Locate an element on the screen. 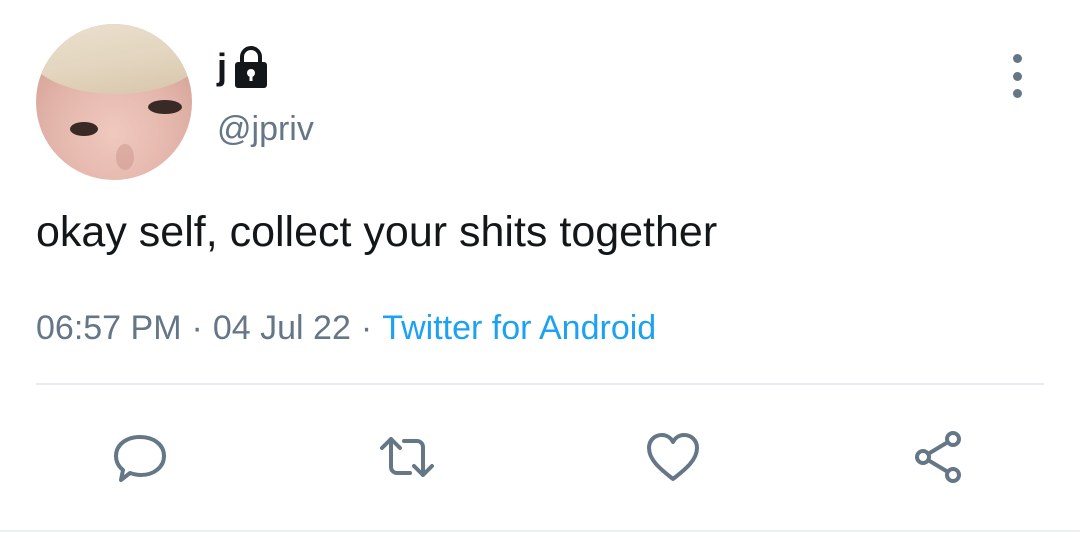 This screenshot has width=1080, height=549. divider is located at coordinates (540, 384).